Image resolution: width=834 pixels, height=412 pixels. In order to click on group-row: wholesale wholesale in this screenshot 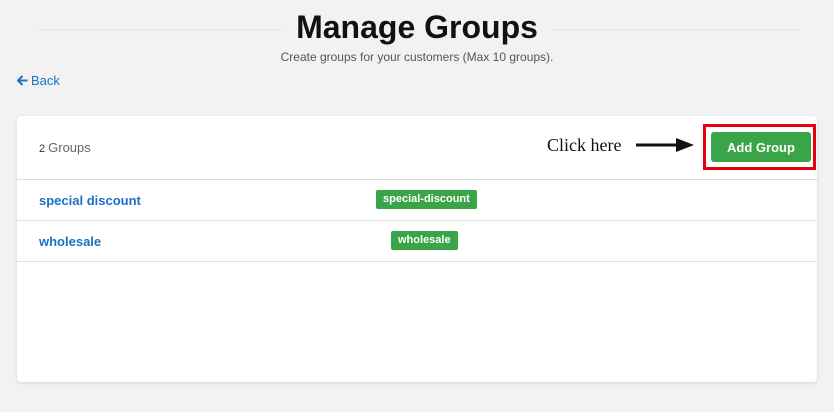, I will do `click(417, 241)`.